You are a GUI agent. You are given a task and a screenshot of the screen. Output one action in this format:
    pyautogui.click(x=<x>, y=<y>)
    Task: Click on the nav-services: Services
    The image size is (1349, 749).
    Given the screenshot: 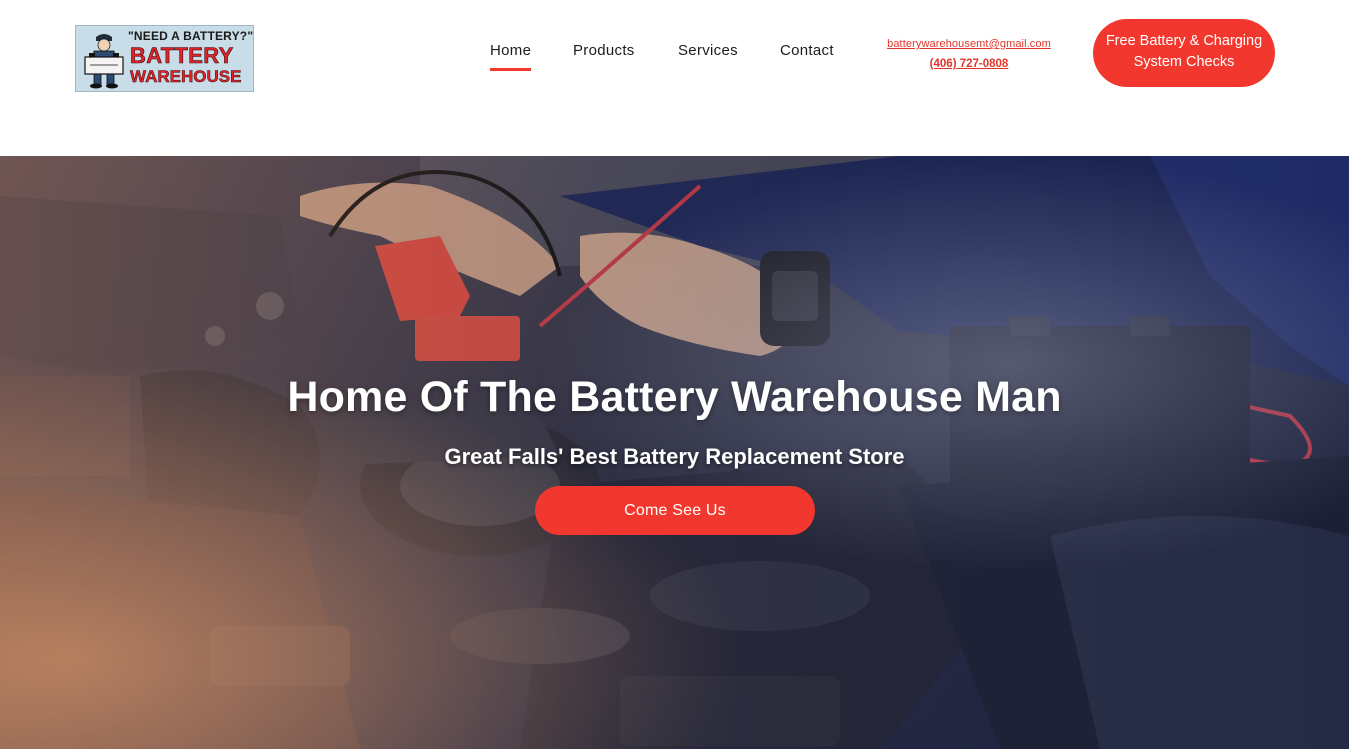 What is the action you would take?
    pyautogui.click(x=708, y=50)
    